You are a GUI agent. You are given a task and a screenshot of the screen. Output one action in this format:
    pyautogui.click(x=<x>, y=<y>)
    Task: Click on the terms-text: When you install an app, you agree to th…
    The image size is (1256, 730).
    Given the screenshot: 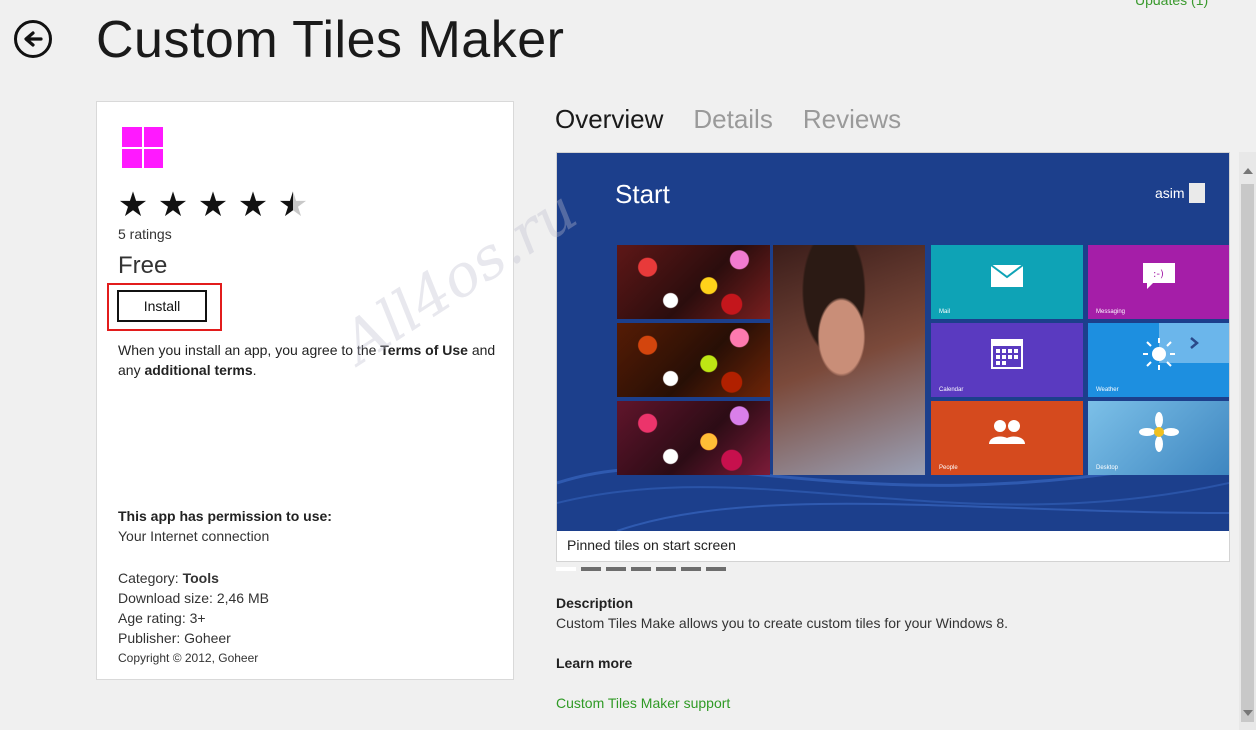 What is the action you would take?
    pyautogui.click(x=313, y=360)
    